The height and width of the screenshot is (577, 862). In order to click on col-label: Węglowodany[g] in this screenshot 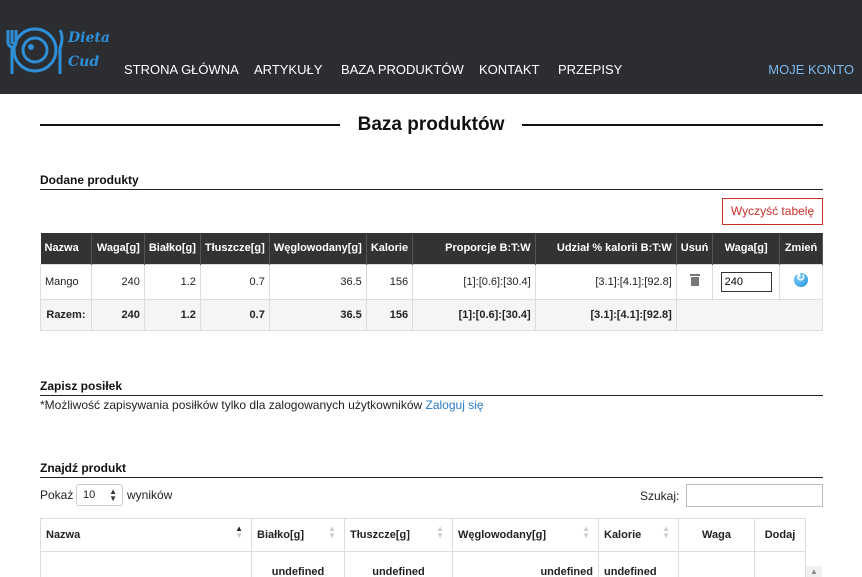, I will do `click(502, 535)`.